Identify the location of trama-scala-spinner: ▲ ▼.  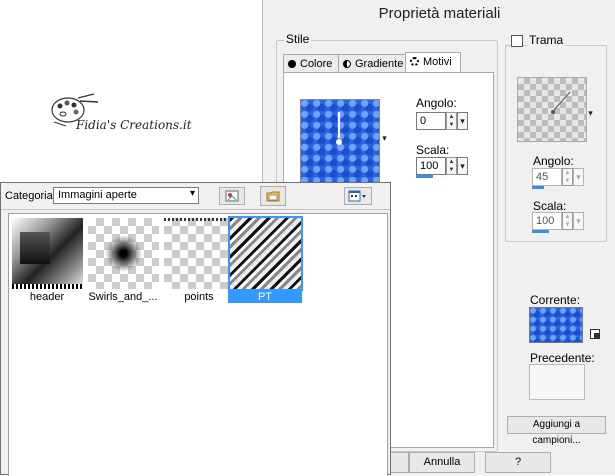
(567, 221).